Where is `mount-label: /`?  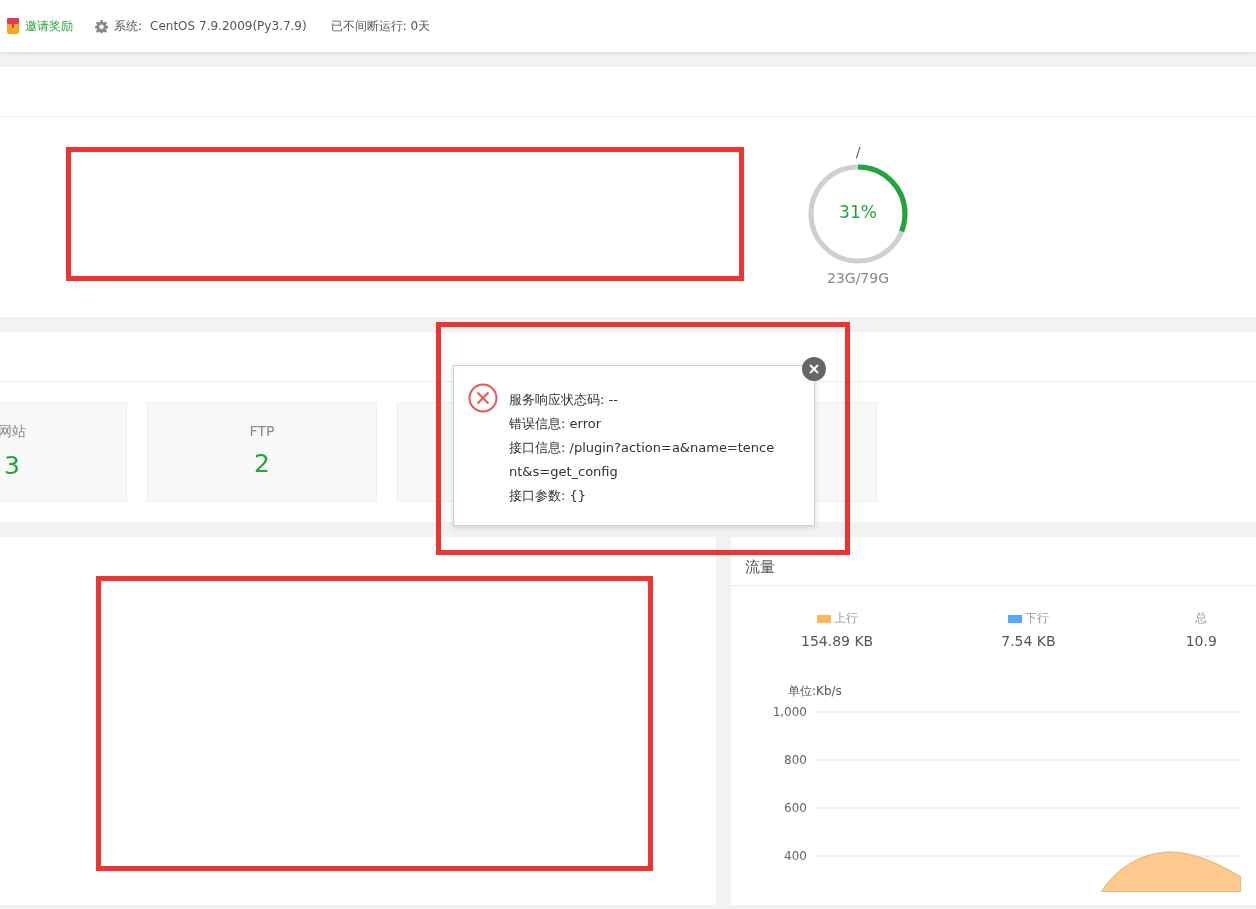 mount-label: / is located at coordinates (858, 152).